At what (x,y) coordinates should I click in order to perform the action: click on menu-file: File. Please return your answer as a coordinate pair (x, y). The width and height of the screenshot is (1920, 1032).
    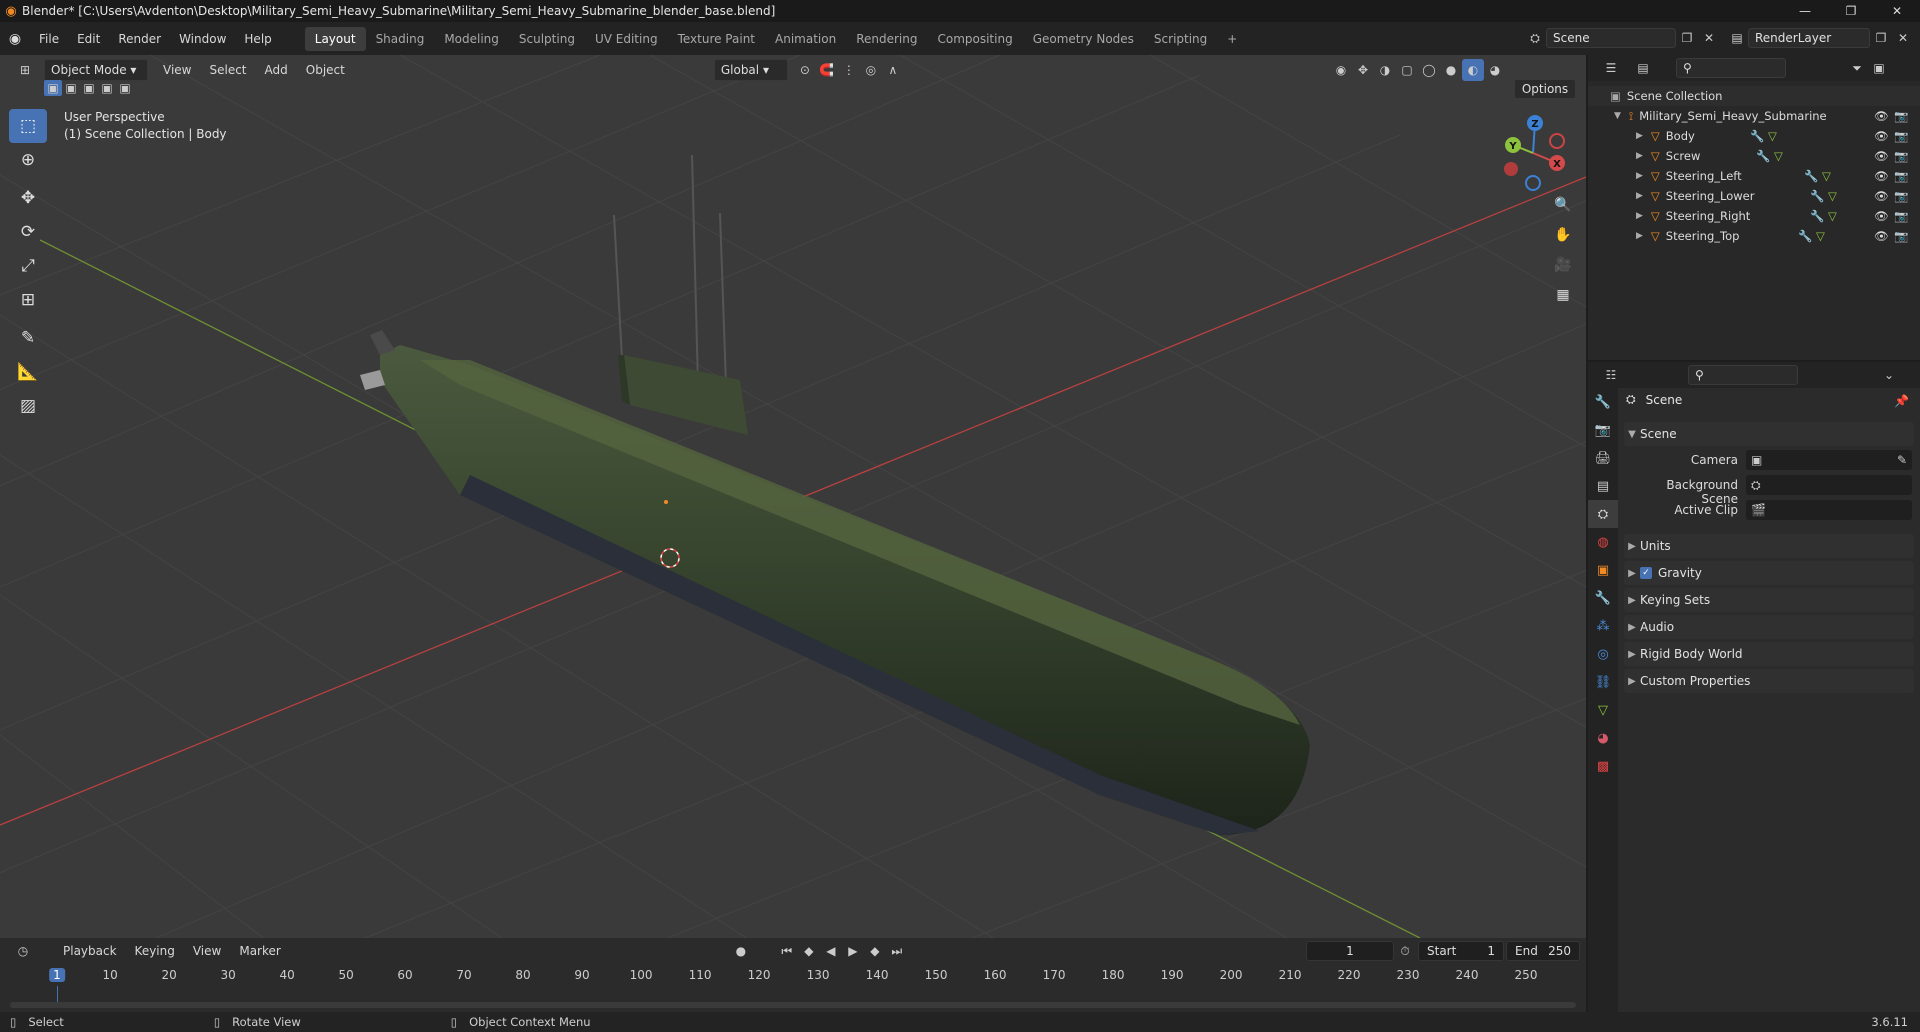
    Looking at the image, I should click on (49, 39).